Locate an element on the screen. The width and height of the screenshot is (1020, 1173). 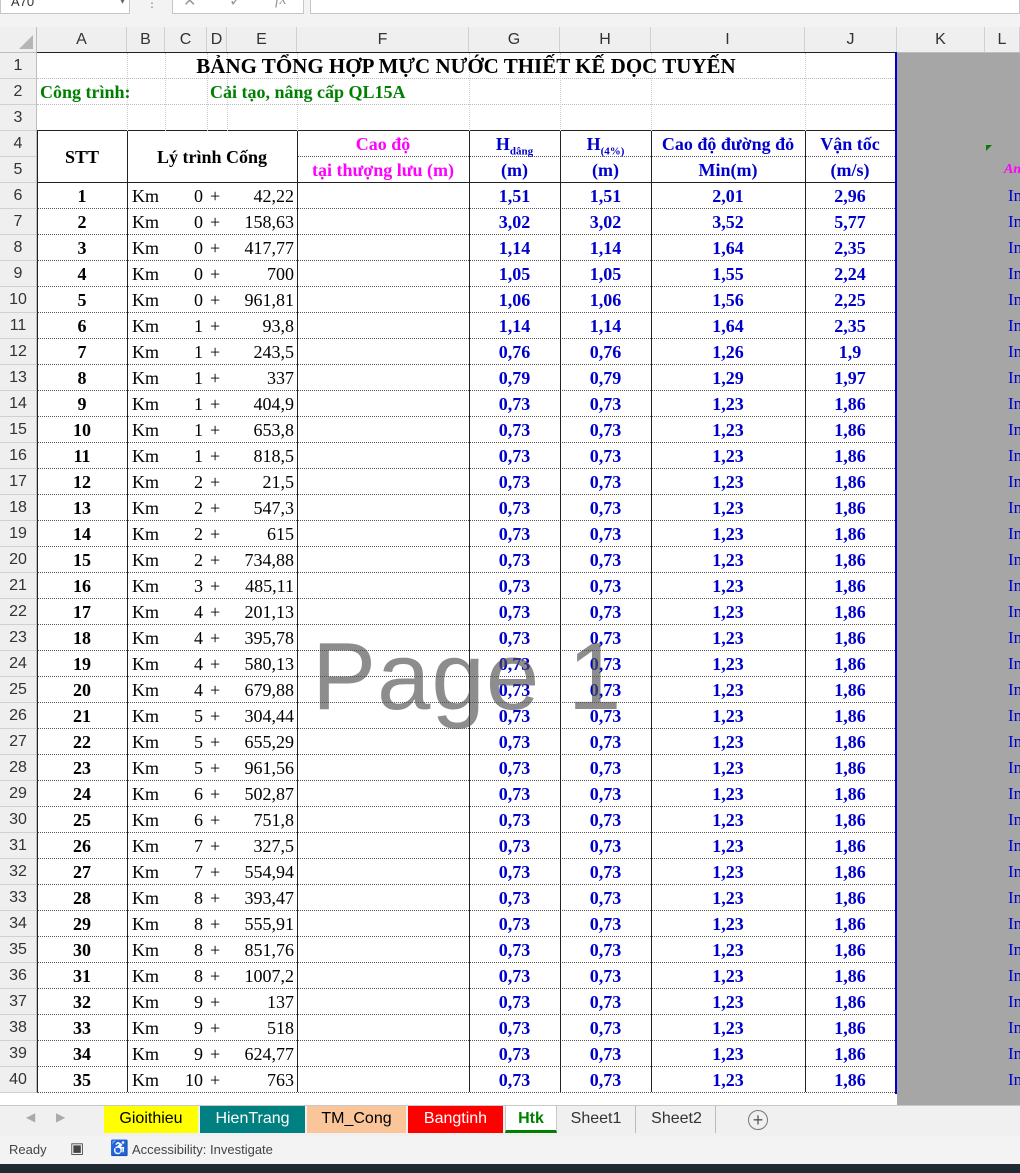
row-plus-value: 554,94 is located at coordinates (261, 872).